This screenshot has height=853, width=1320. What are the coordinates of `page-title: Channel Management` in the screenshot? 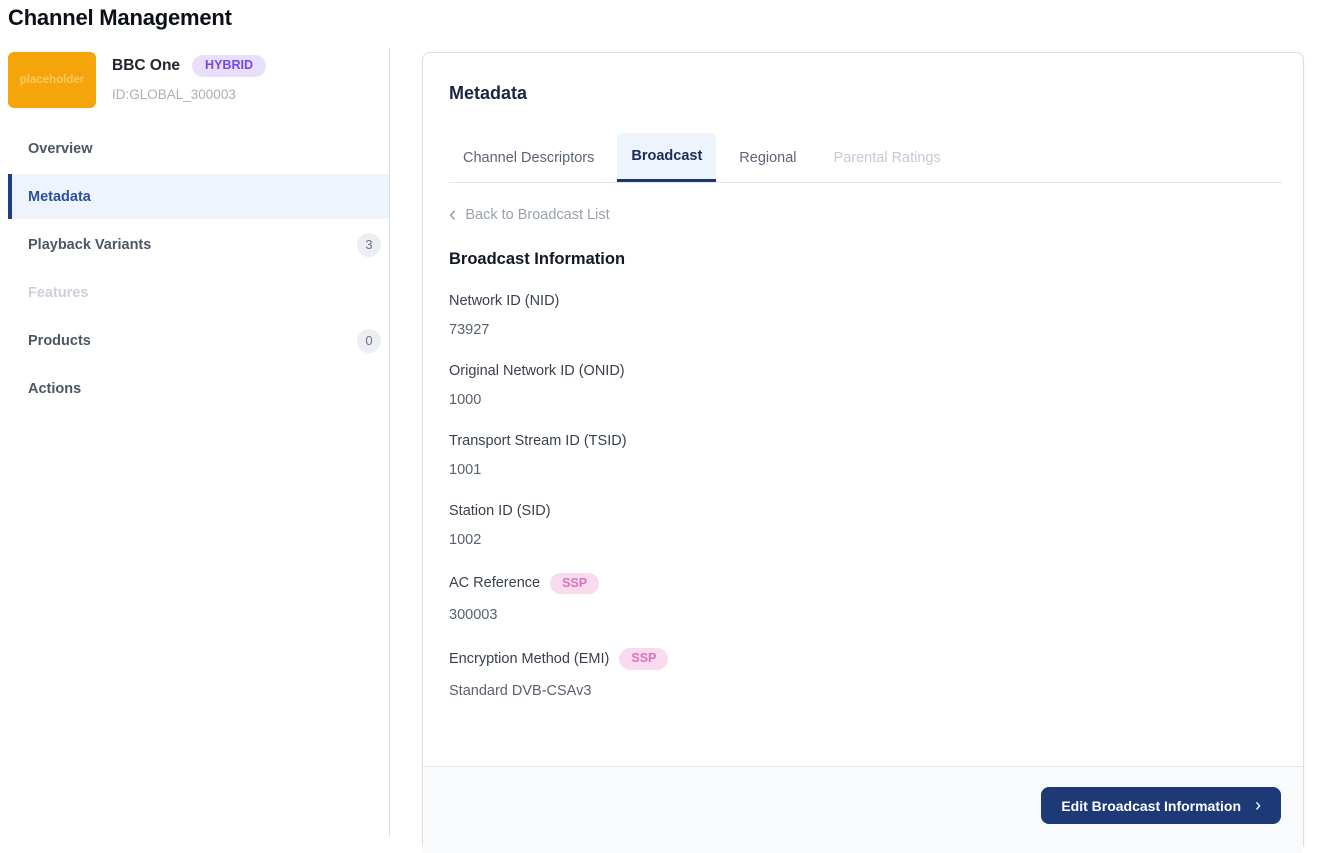 It's located at (120, 17).